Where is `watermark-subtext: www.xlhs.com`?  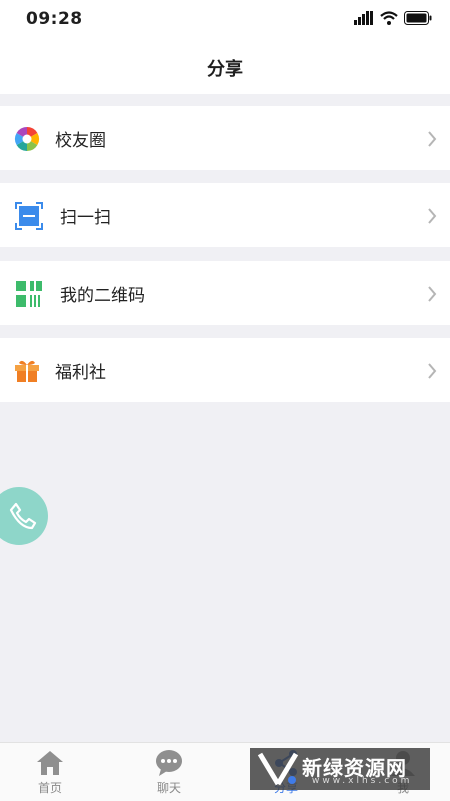
watermark-subtext: www.xlhs.com is located at coordinates (362, 781).